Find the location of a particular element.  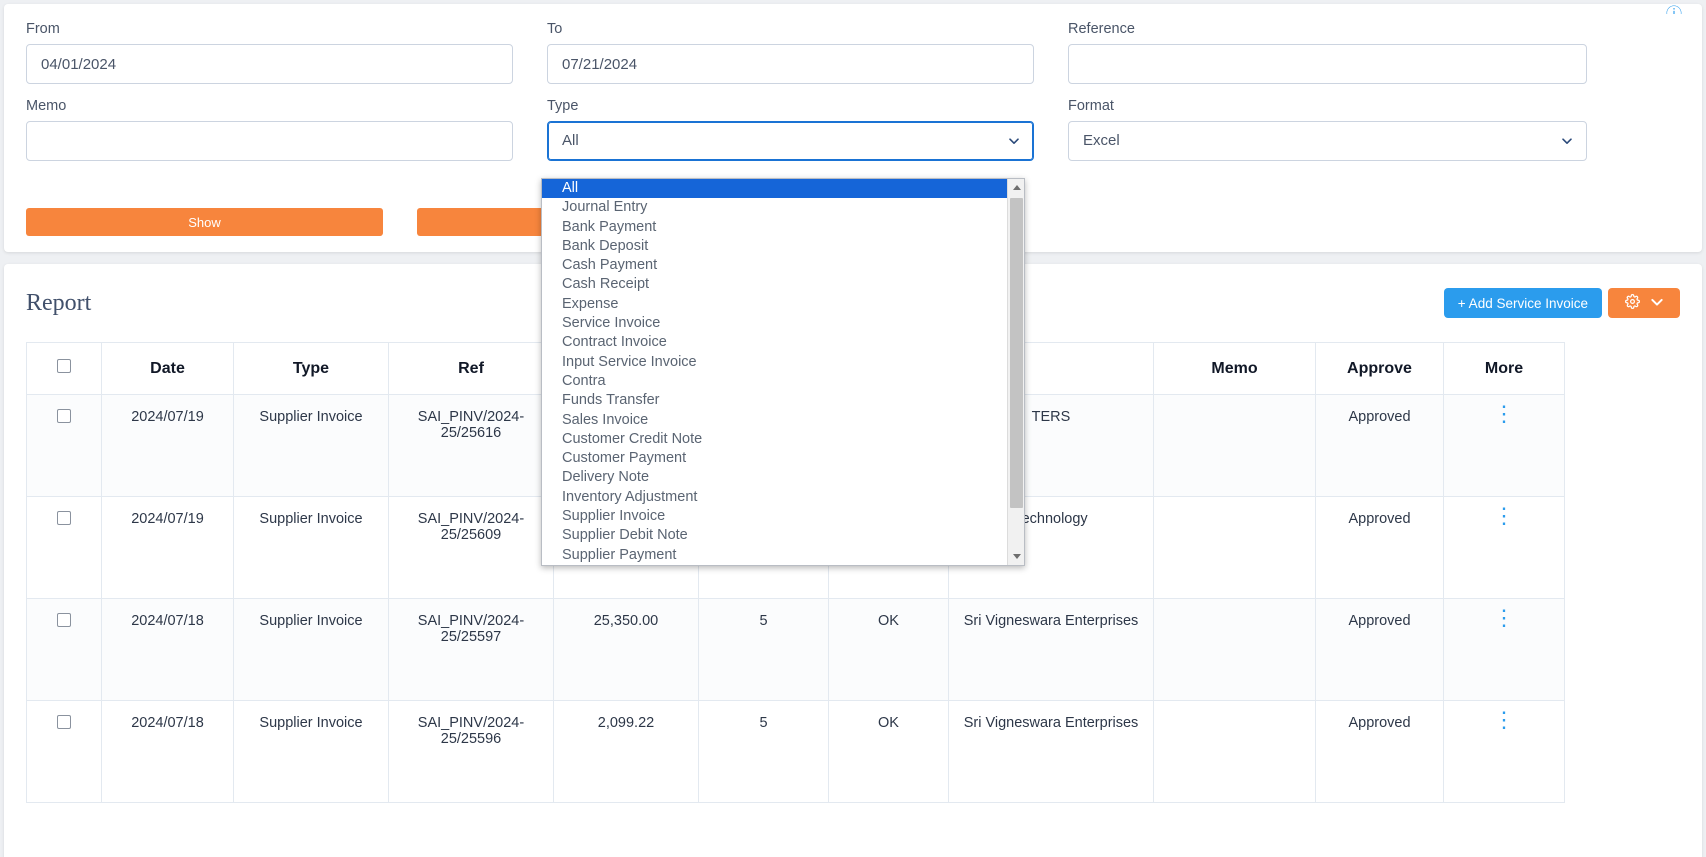

reference-label: Reference is located at coordinates (1101, 29).